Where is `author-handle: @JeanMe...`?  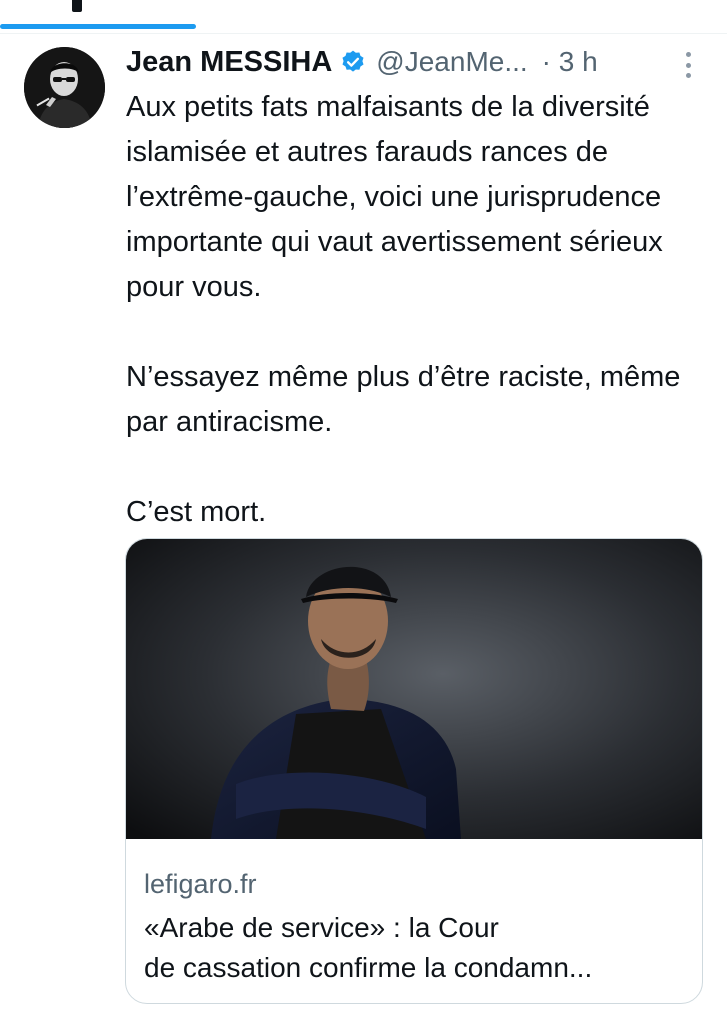
author-handle: @JeanMe... is located at coordinates (451, 62).